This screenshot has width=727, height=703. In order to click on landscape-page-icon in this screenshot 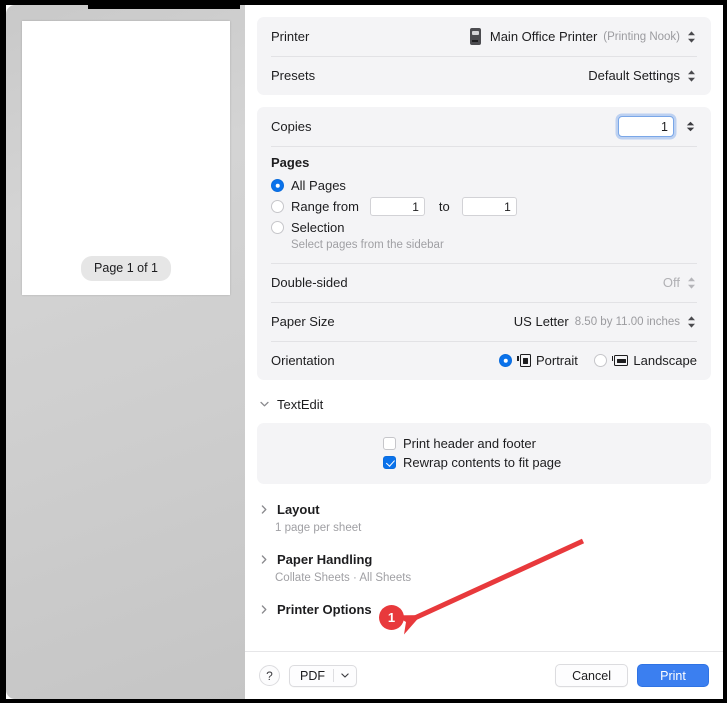, I will do `click(620, 360)`.